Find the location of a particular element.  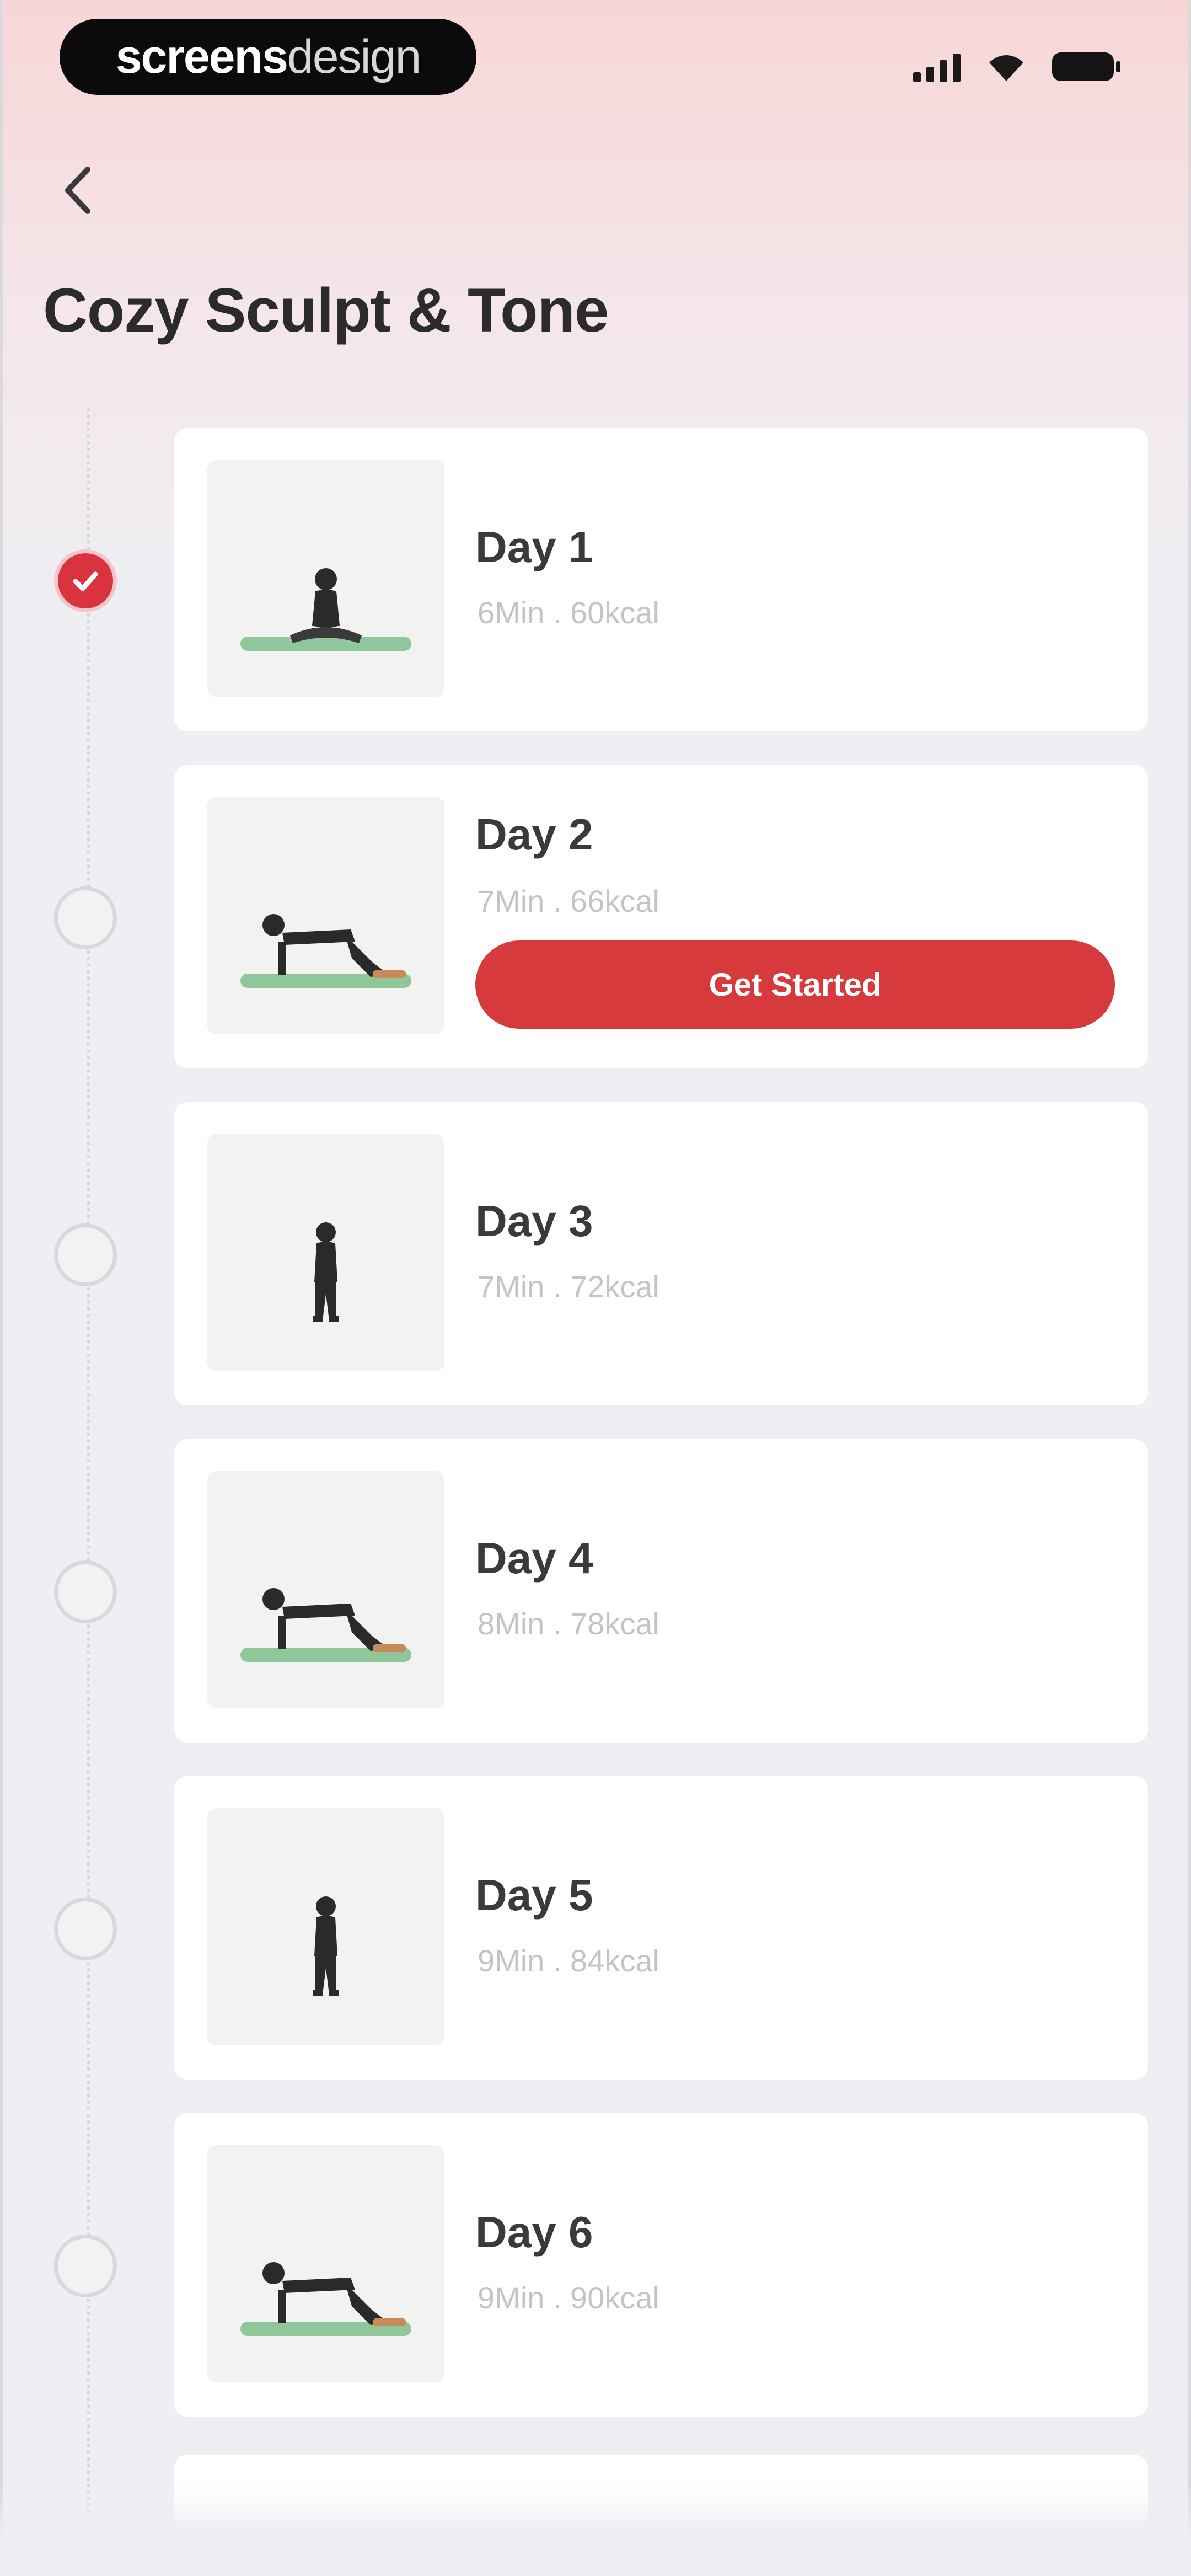

get-started-button: Get Started is located at coordinates (795, 984).